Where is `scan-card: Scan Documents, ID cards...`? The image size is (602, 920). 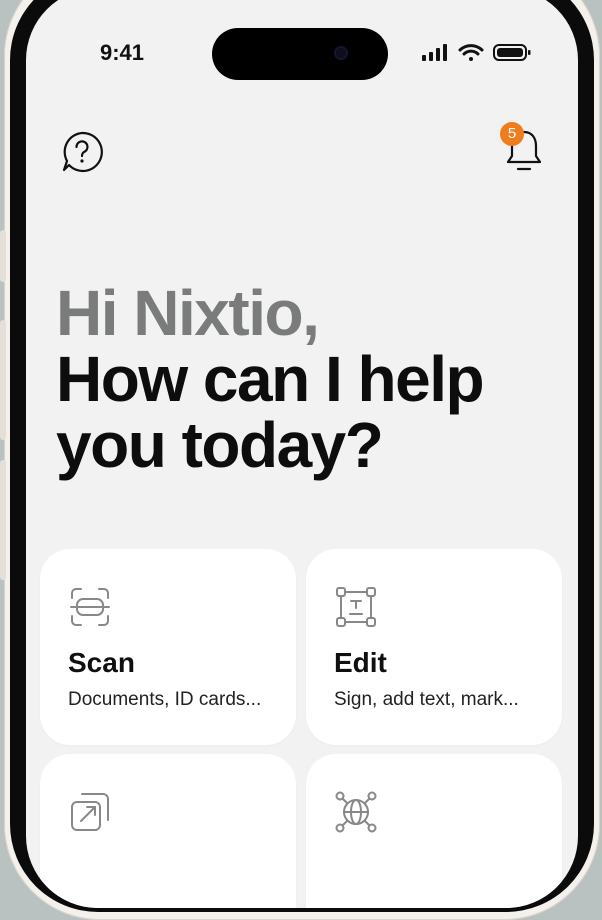 scan-card: Scan Documents, ID cards... is located at coordinates (168, 647).